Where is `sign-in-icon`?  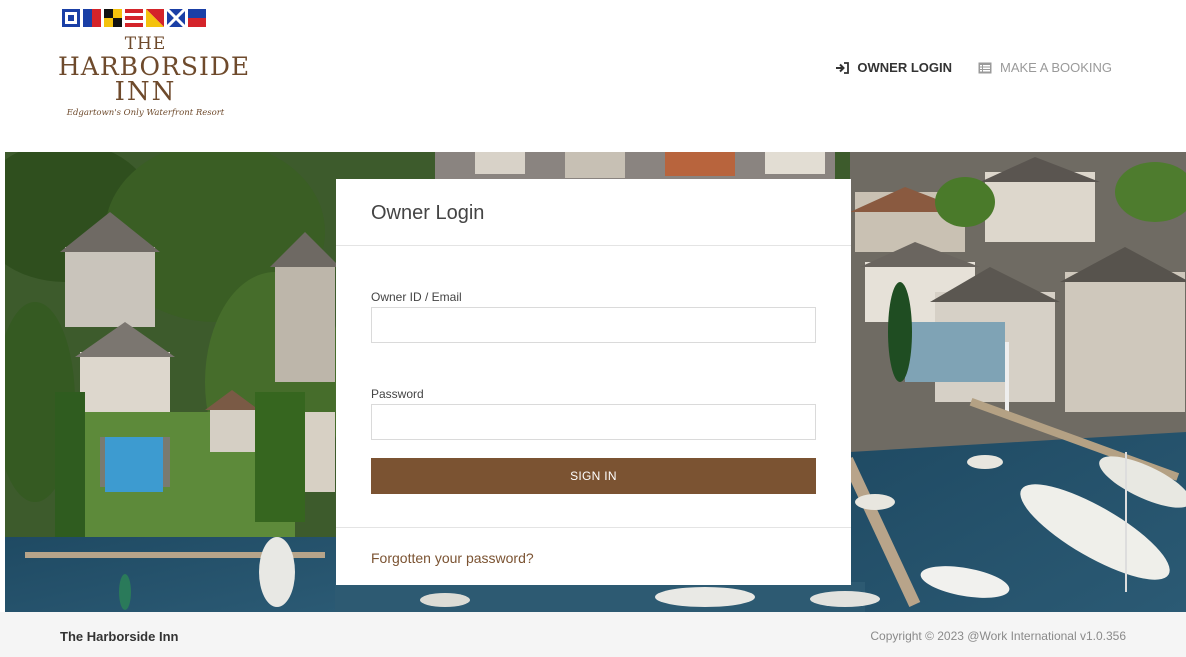
sign-in-icon is located at coordinates (842, 68).